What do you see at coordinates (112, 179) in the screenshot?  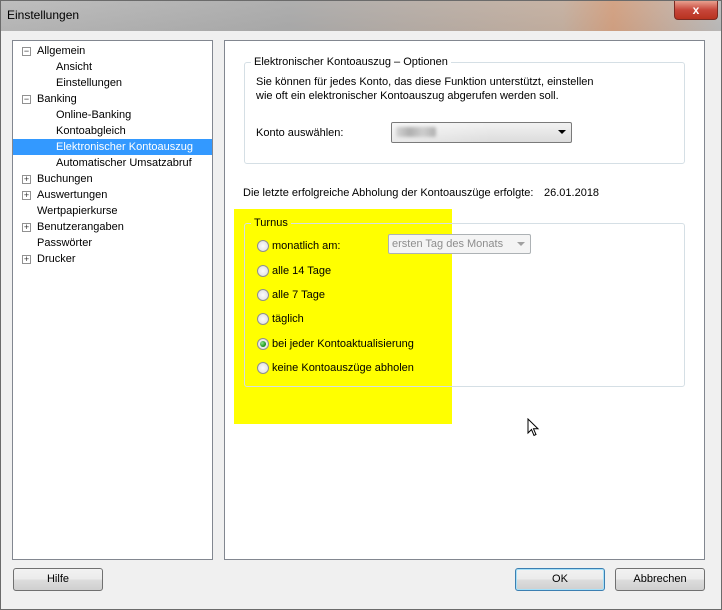 I see `tree-item-buchungen: + Buchungen` at bounding box center [112, 179].